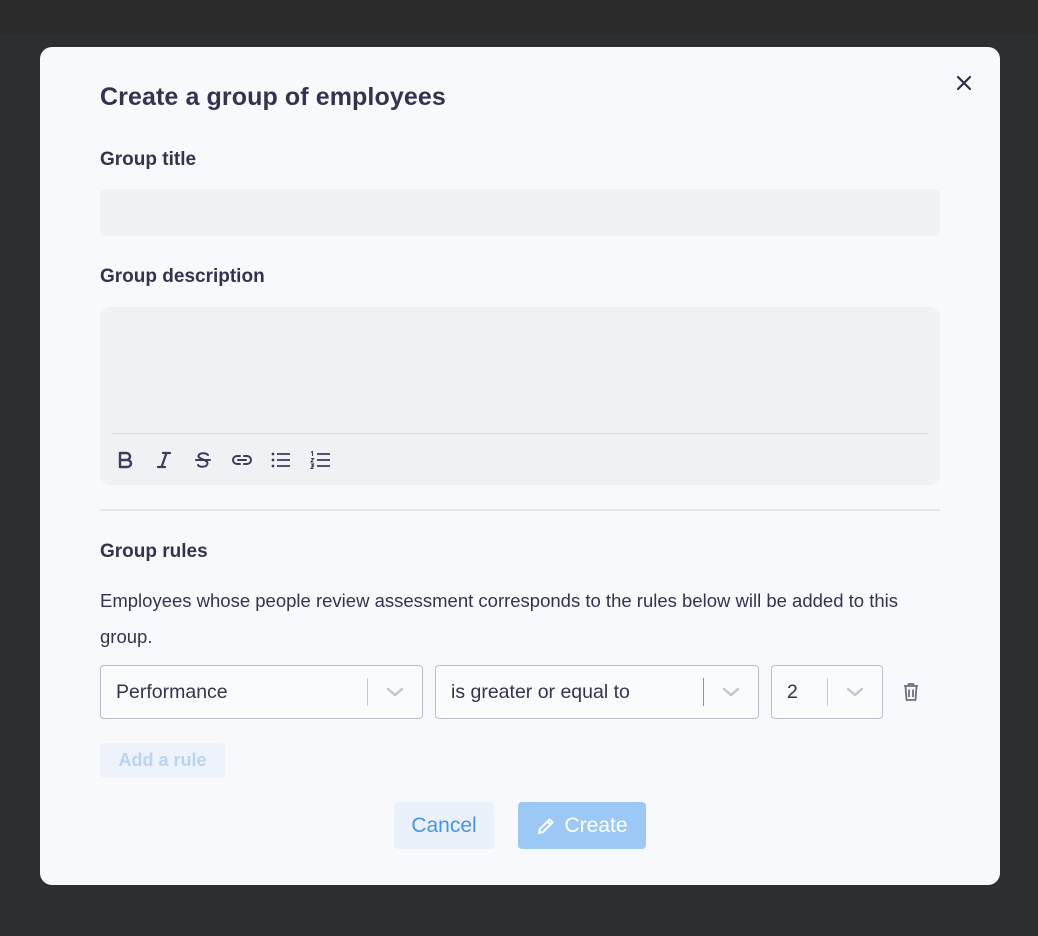 The height and width of the screenshot is (936, 1038). I want to click on link-button, so click(242, 460).